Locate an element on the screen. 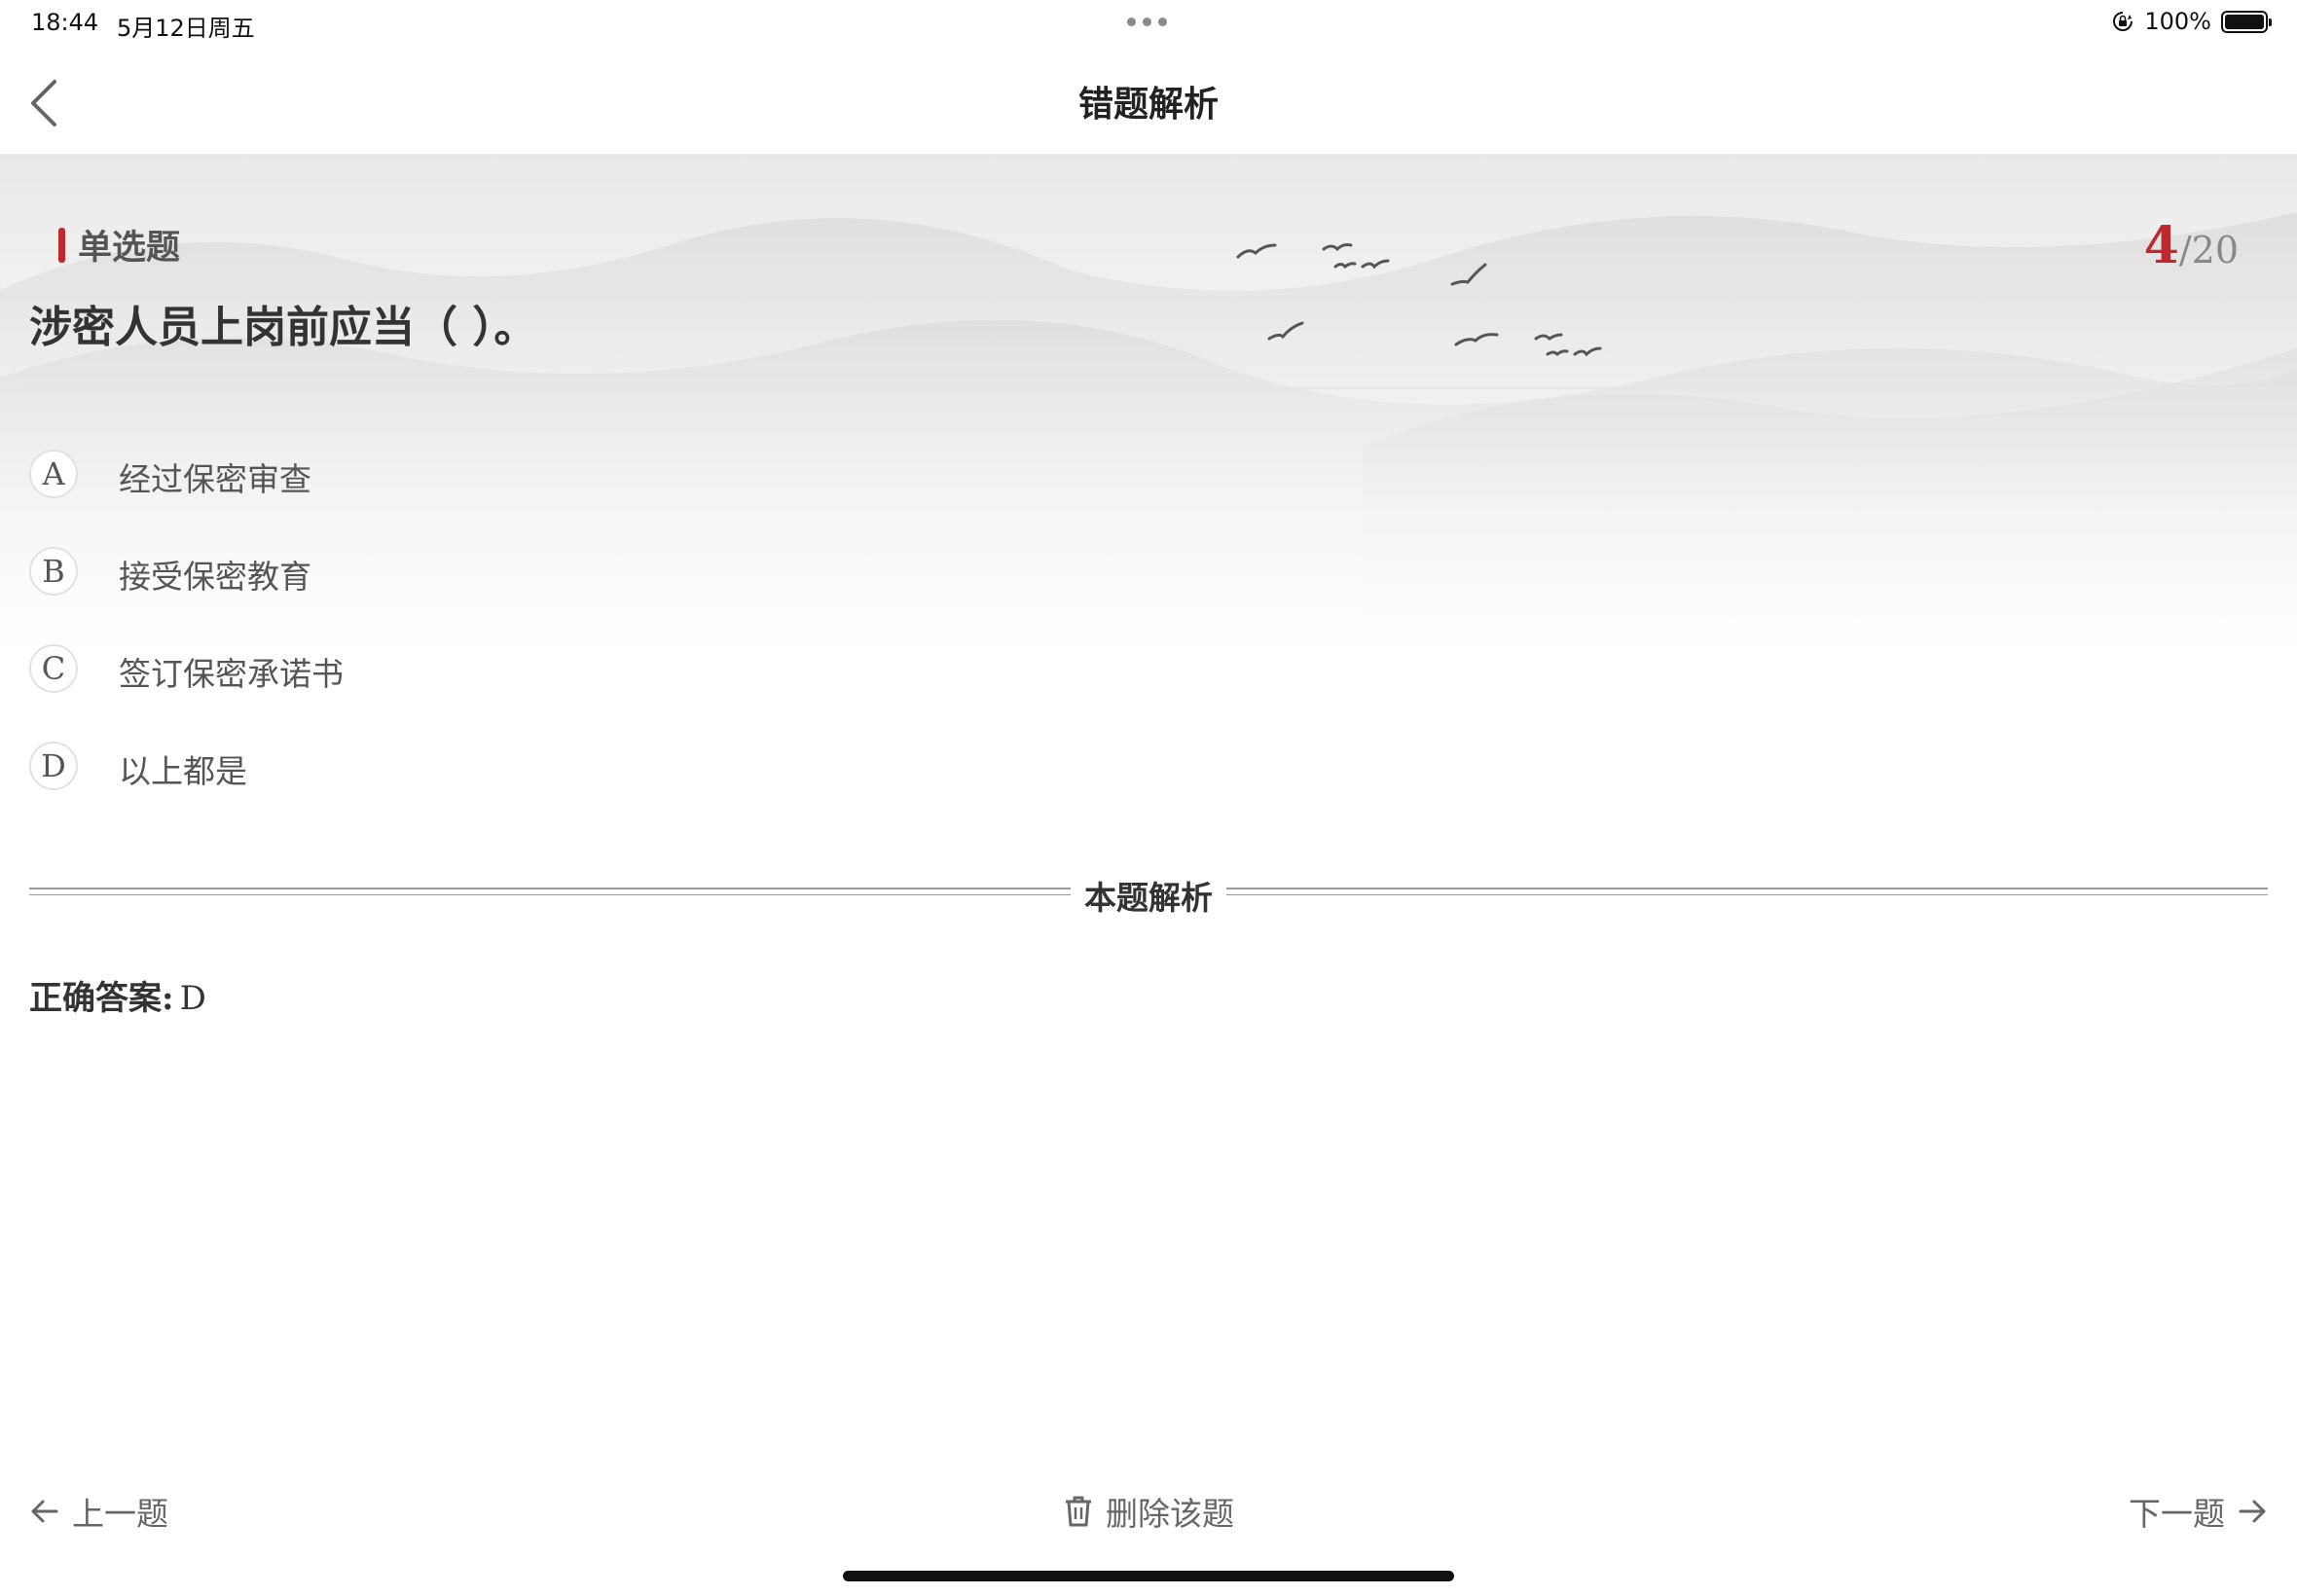 The width and height of the screenshot is (2297, 1596). option-c: C 签订保密承诺书 is located at coordinates (418, 673).